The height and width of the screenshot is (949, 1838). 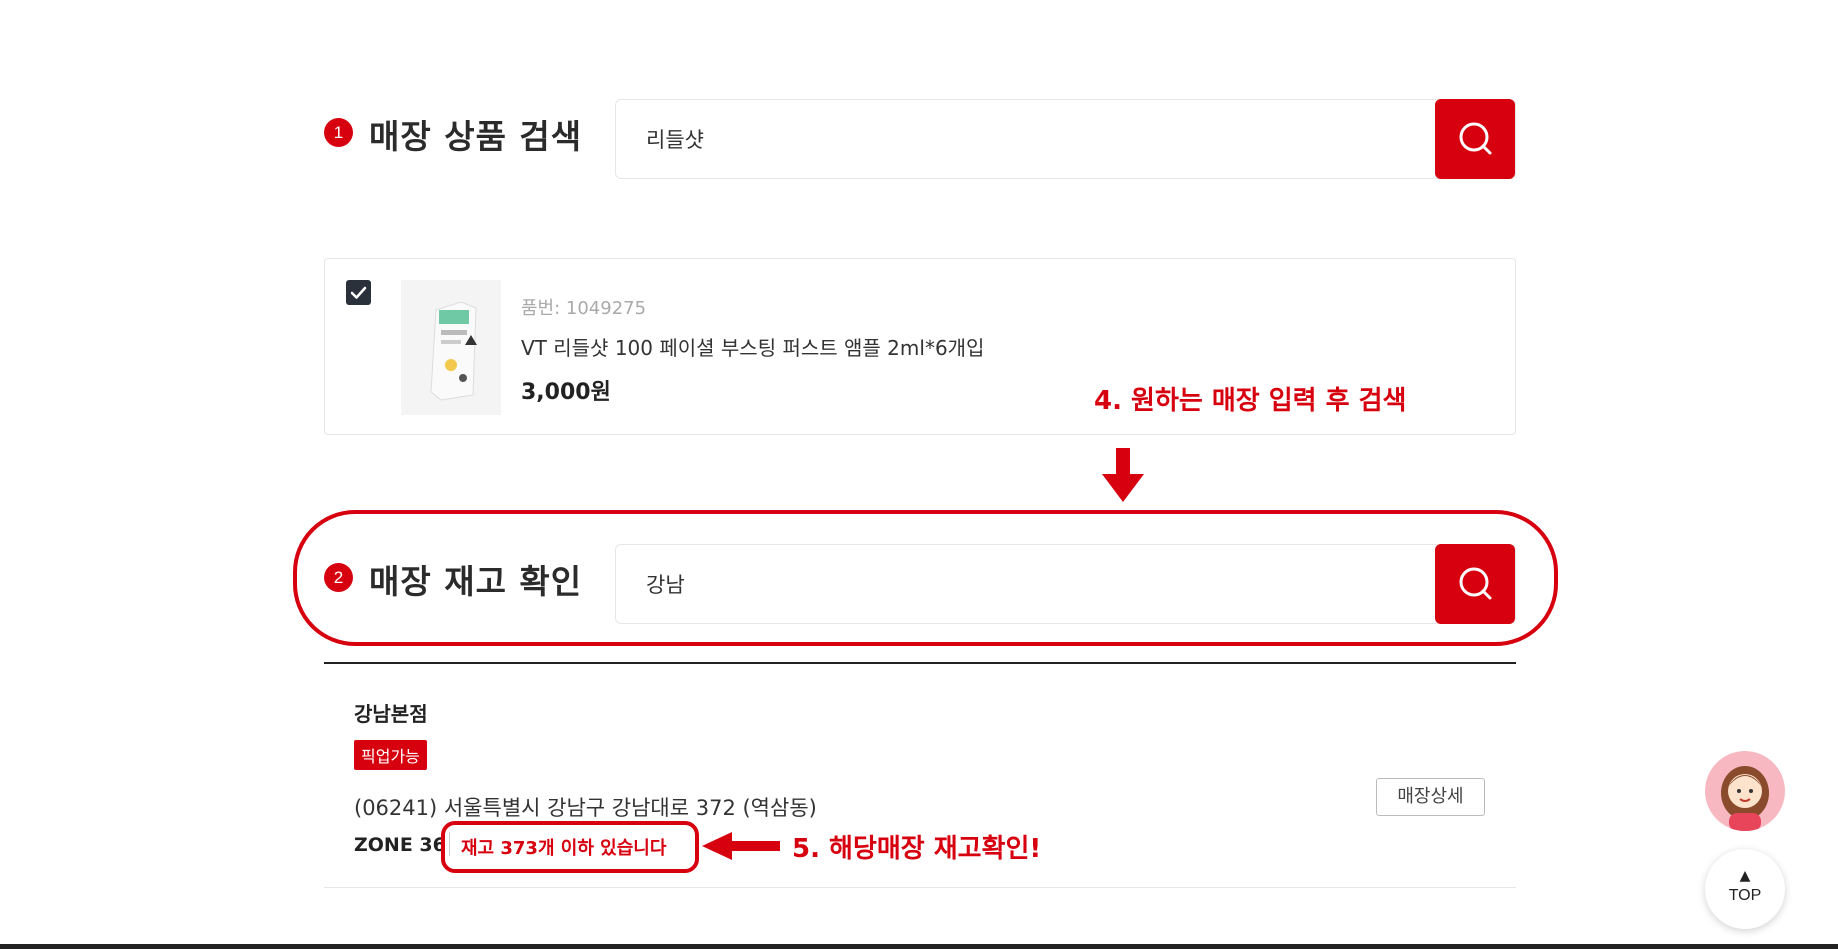 I want to click on store-search-box, so click(x=1065, y=584).